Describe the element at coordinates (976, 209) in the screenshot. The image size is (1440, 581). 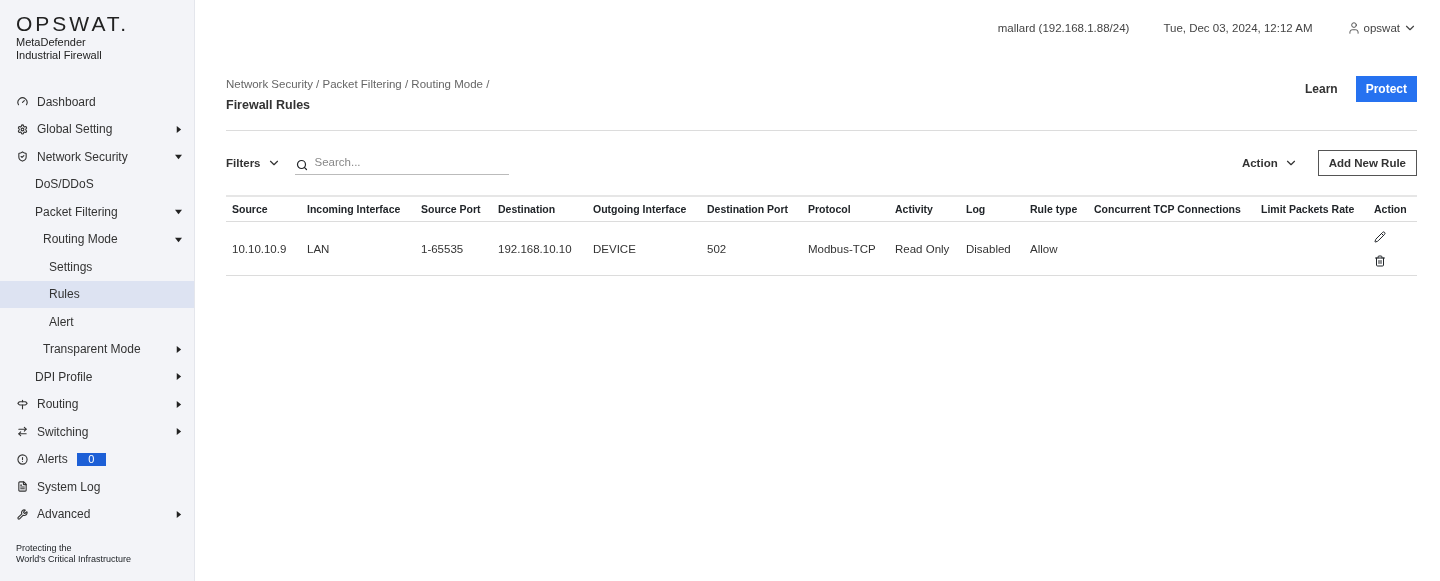
I see `column-header: Log` at that location.